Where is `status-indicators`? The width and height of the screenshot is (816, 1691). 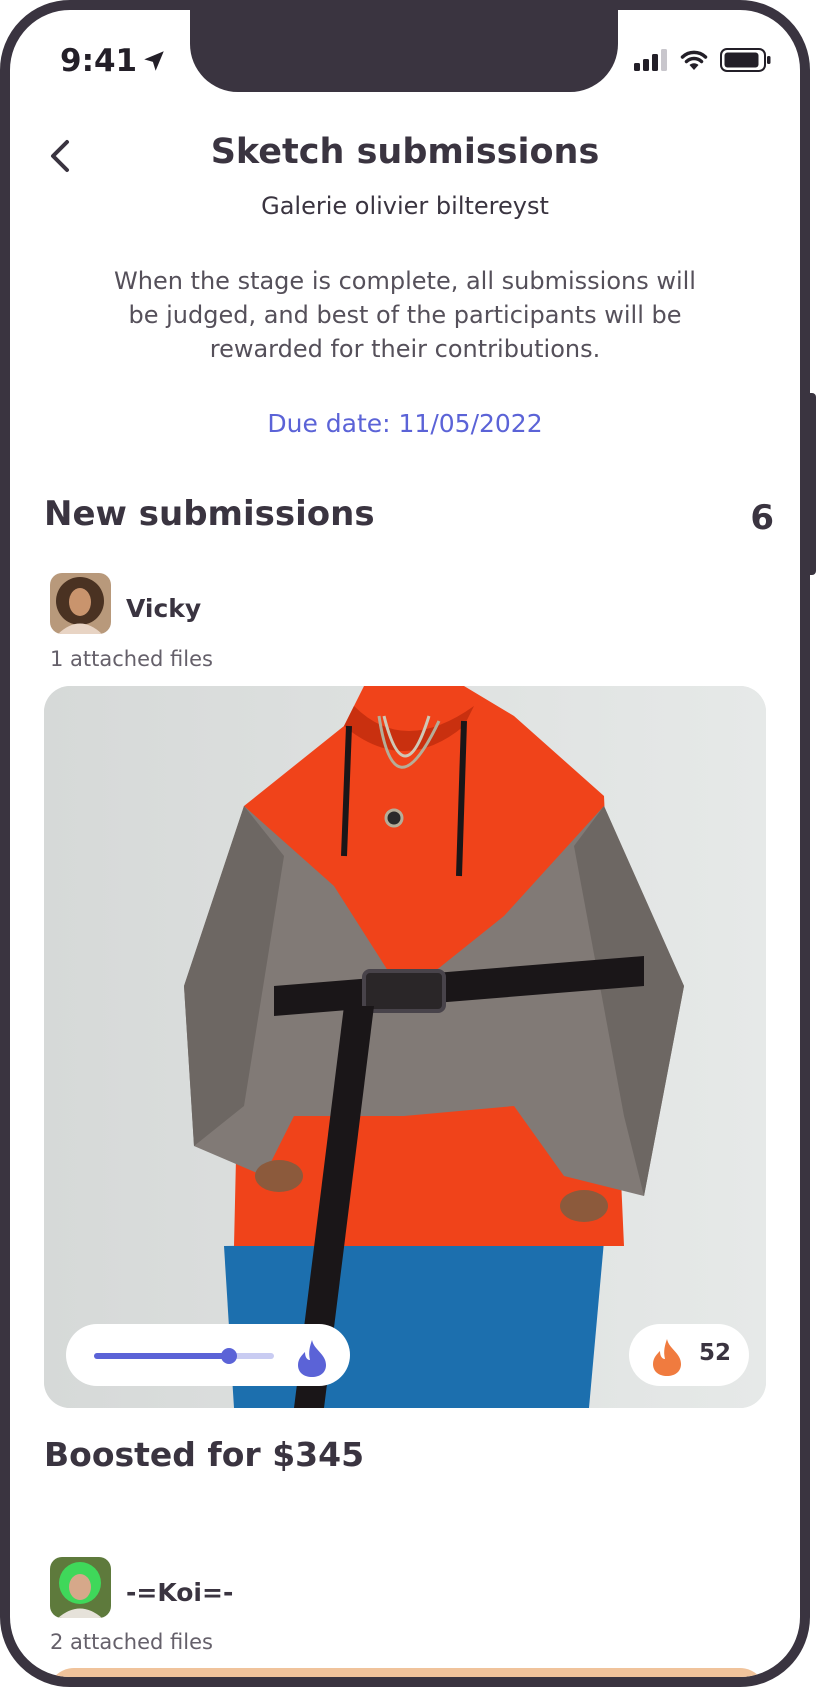
status-indicators is located at coordinates (703, 60).